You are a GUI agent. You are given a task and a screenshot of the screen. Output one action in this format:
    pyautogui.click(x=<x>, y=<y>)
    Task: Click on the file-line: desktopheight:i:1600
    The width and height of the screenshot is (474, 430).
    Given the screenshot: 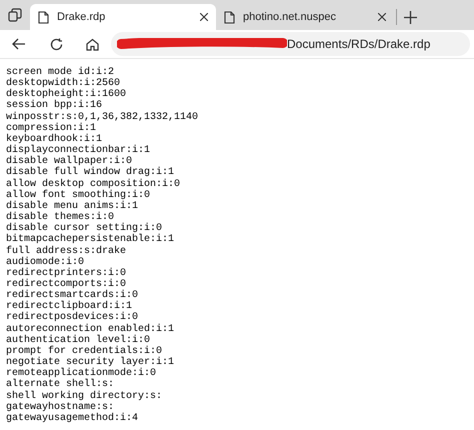 What is the action you would take?
    pyautogui.click(x=66, y=94)
    